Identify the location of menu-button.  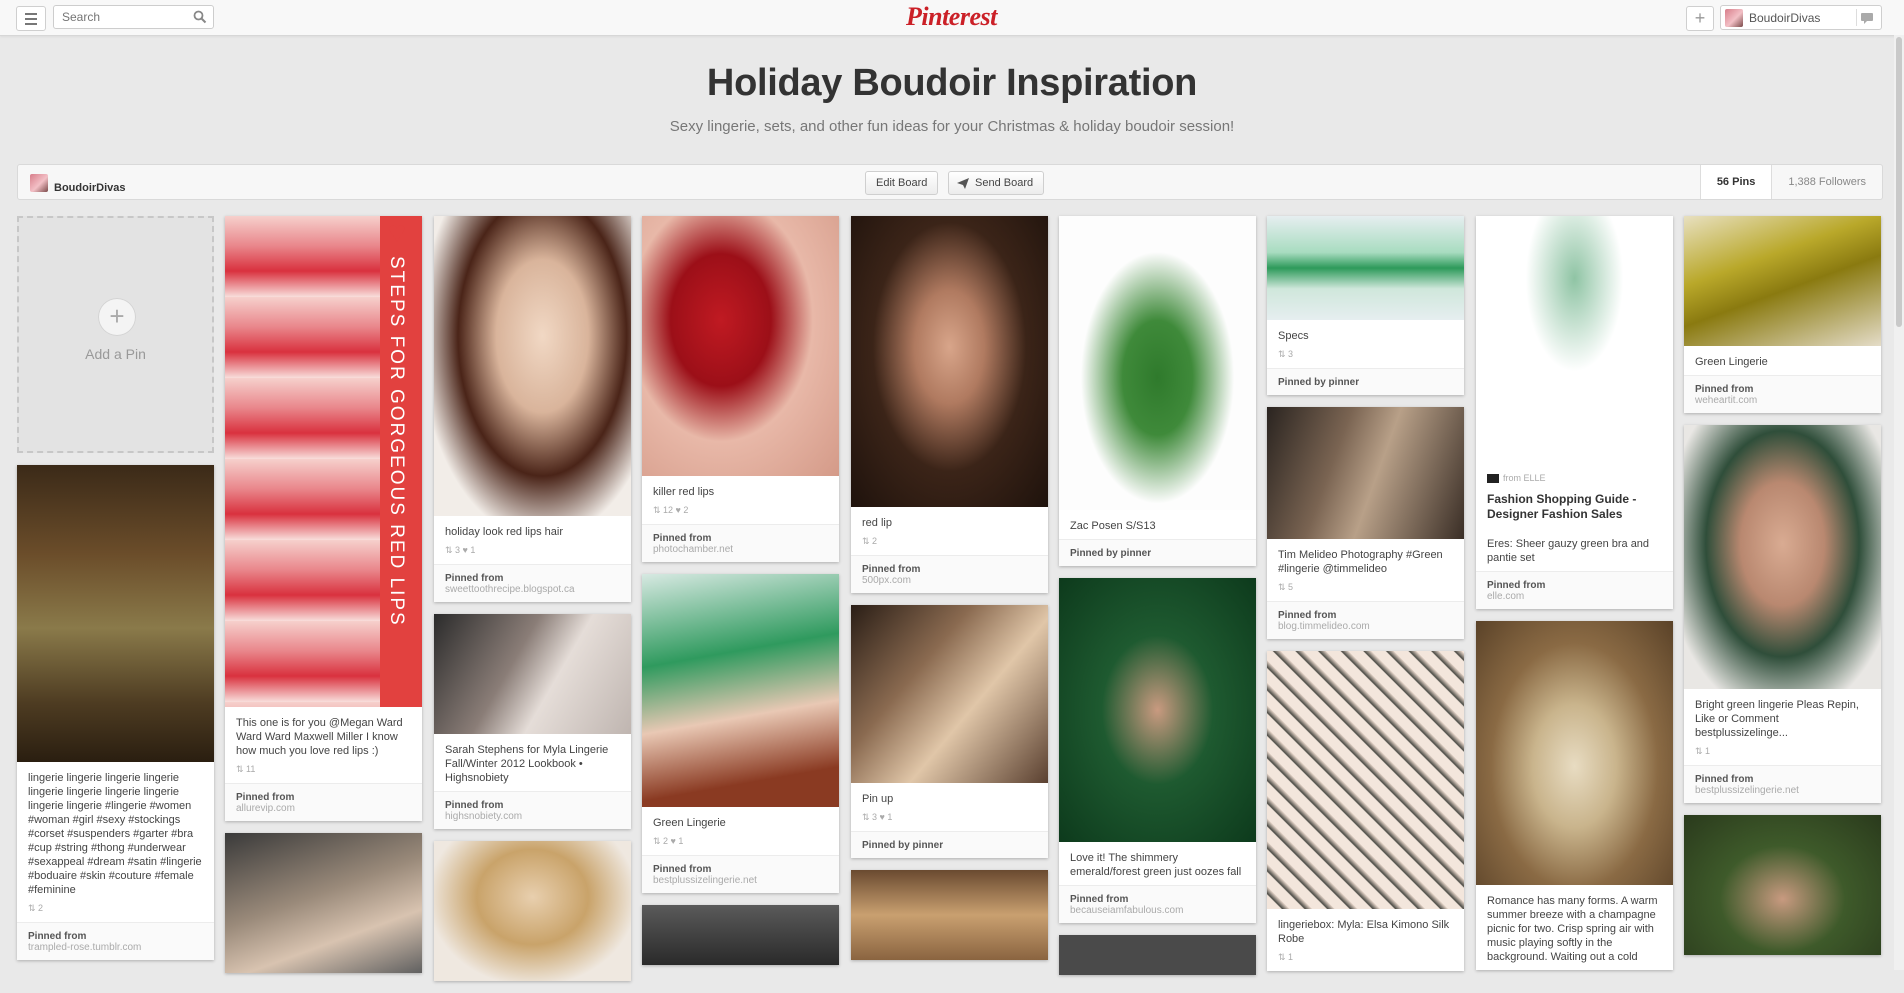
(31, 18).